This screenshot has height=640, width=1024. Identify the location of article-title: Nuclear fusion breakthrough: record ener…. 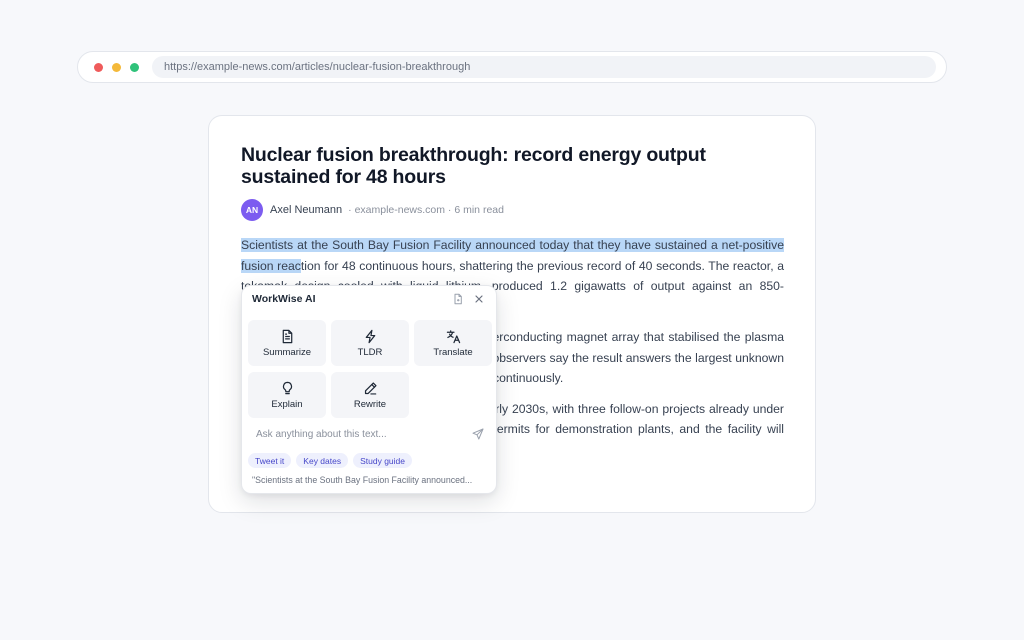
(473, 166).